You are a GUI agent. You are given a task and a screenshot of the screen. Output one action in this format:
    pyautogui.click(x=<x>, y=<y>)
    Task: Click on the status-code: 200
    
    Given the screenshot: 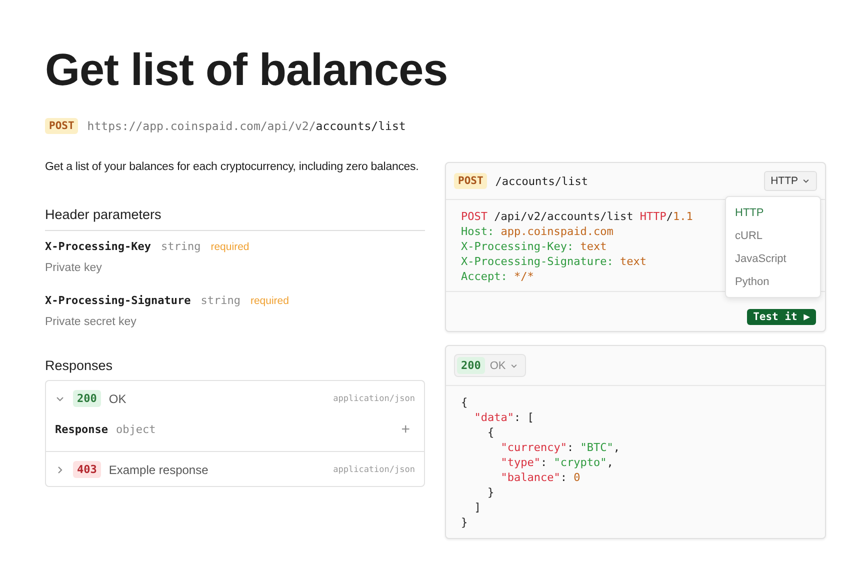 What is the action you would take?
    pyautogui.click(x=87, y=398)
    